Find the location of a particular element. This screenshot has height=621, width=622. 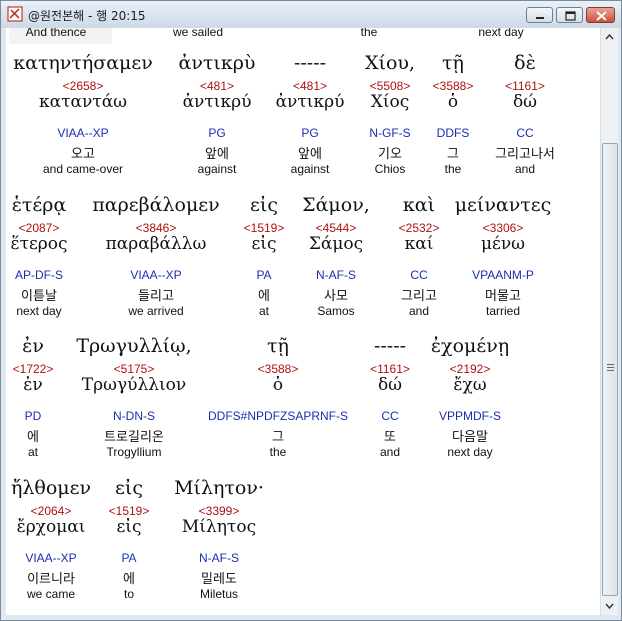

parsing-code: AP-DF-S is located at coordinates (39, 275).